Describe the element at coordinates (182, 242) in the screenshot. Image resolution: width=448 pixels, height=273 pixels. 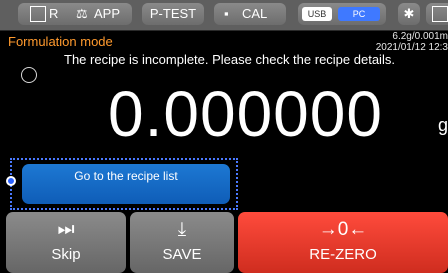
I see `save-button: ⤓ SAVE` at that location.